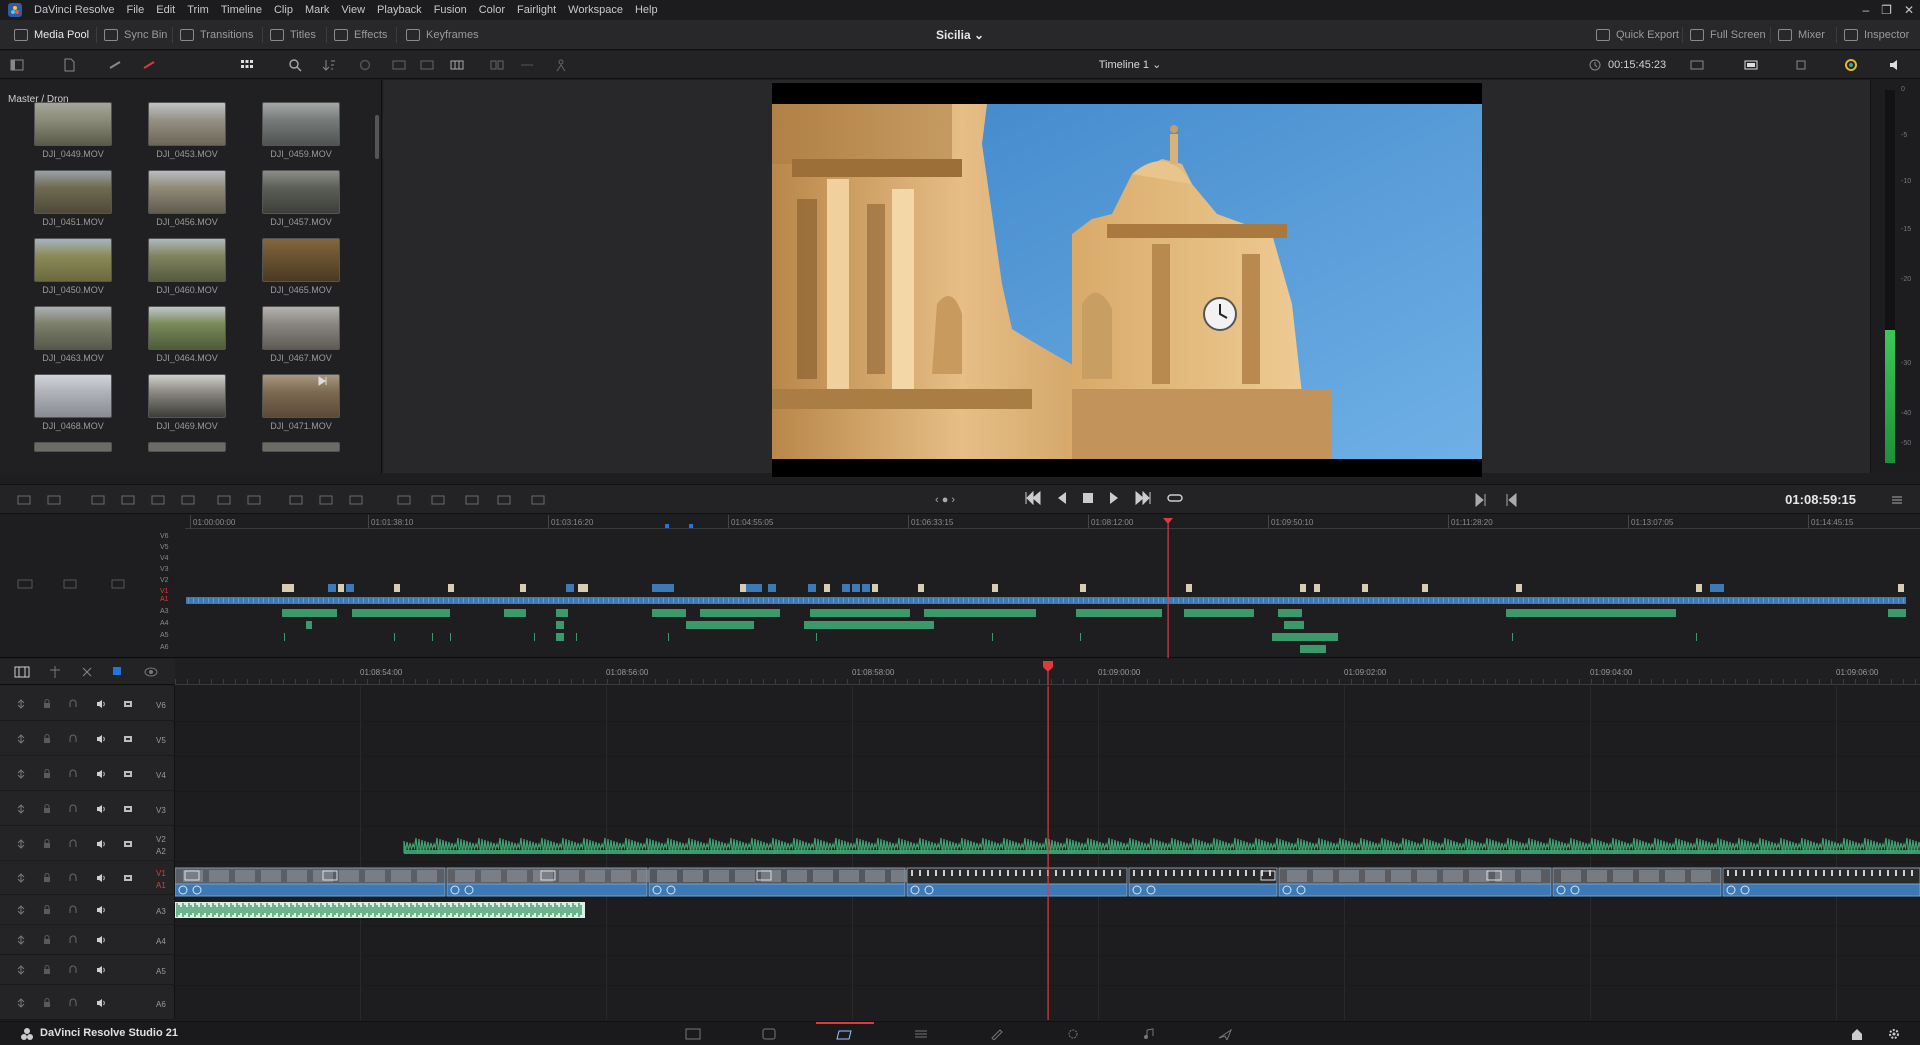 The width and height of the screenshot is (1920, 1045). Describe the element at coordinates (1481, 500) in the screenshot. I see `next-edit-icon` at that location.